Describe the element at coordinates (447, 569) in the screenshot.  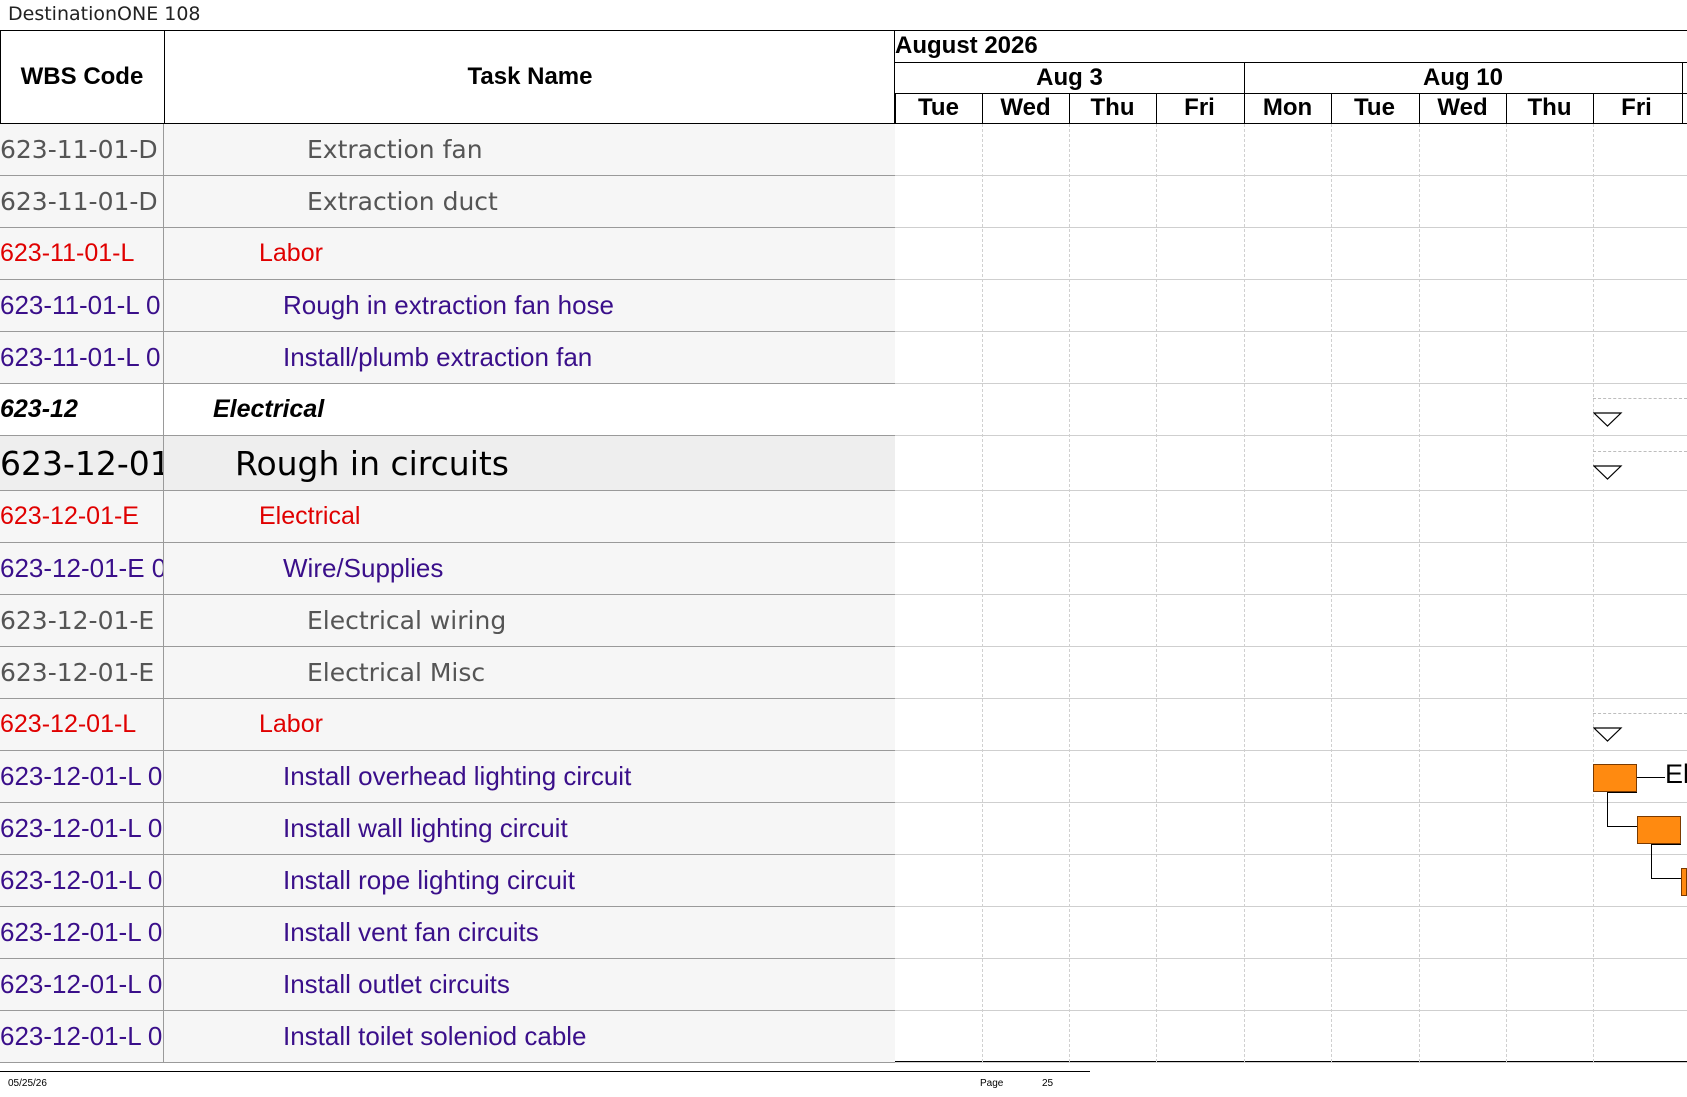
I see `table-row: 623-12-01-E 0 Wire/Supplies` at that location.